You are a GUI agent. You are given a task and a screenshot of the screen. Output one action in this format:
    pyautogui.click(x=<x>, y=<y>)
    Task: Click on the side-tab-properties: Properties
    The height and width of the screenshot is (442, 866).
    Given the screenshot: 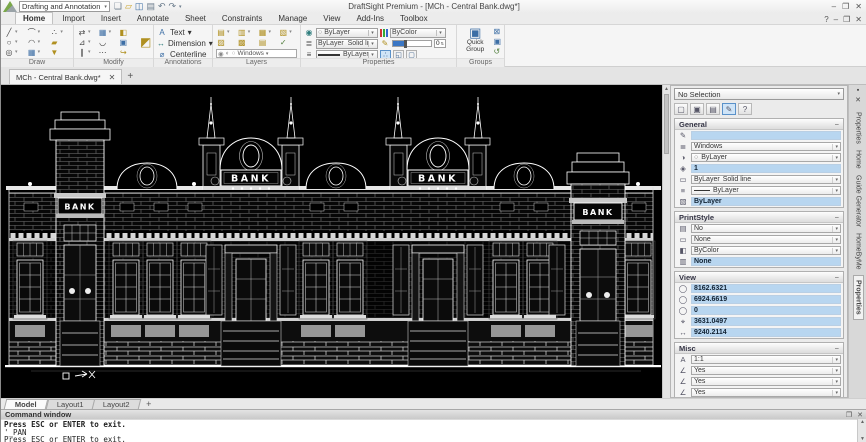 What is the action you would take?
    pyautogui.click(x=858, y=128)
    